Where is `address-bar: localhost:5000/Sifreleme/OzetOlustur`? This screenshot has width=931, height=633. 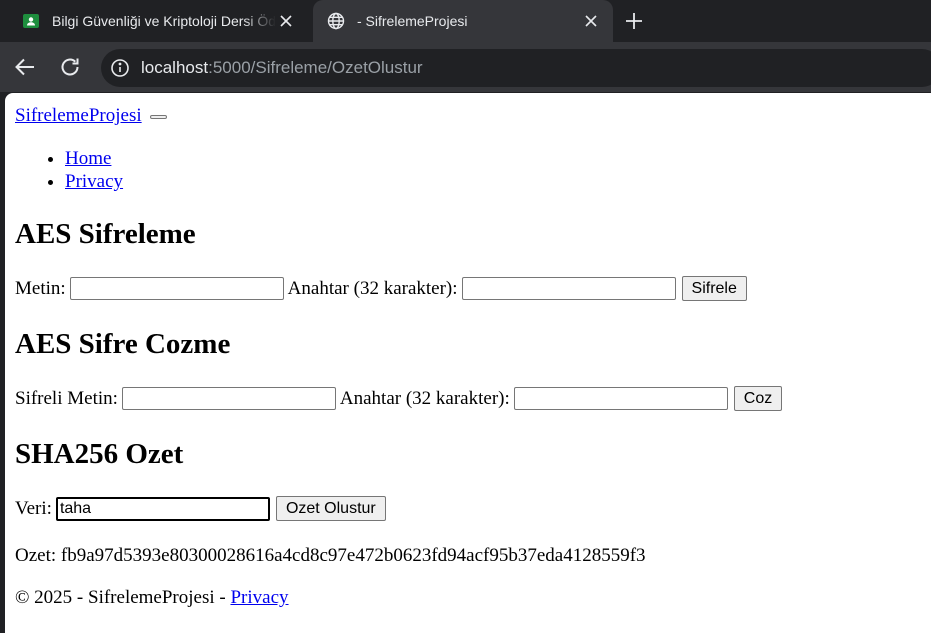
address-bar: localhost:5000/Sifreleme/OzetOlustur is located at coordinates (516, 68).